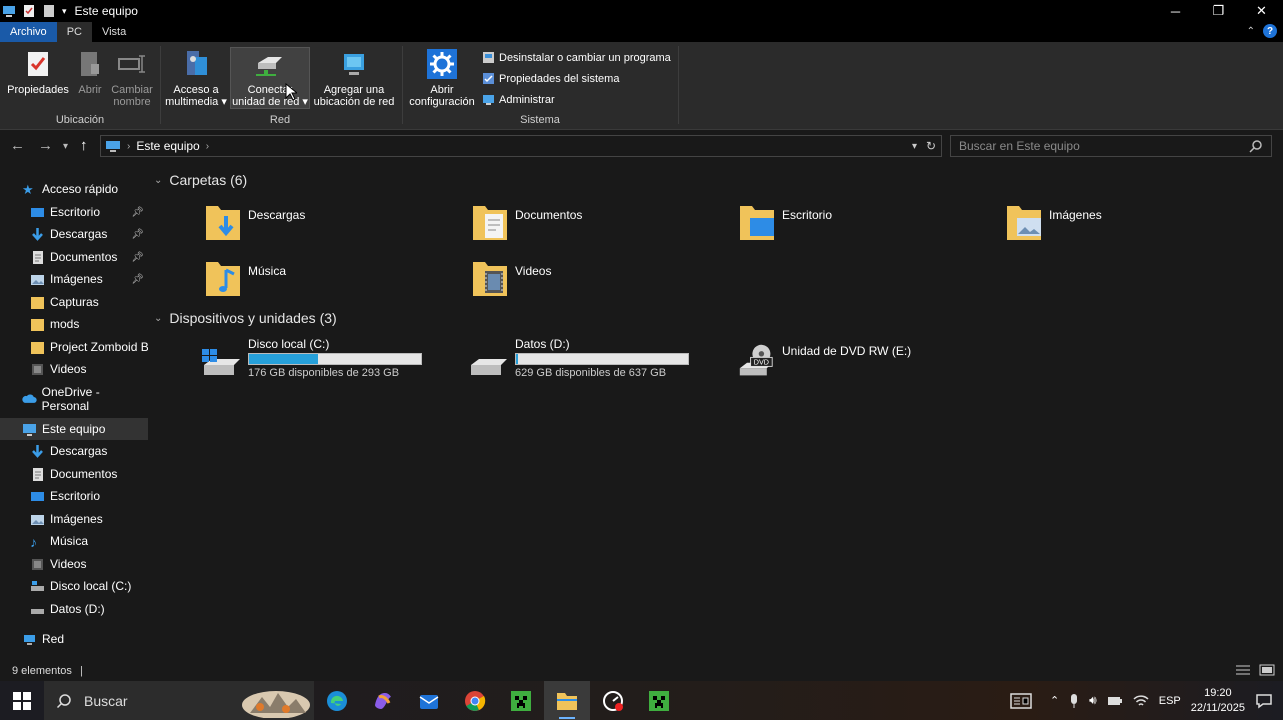 The width and height of the screenshot is (1283, 720). I want to click on drive-dvd-e: DVD Unidad de DVD RW (E:), so click(864, 362).